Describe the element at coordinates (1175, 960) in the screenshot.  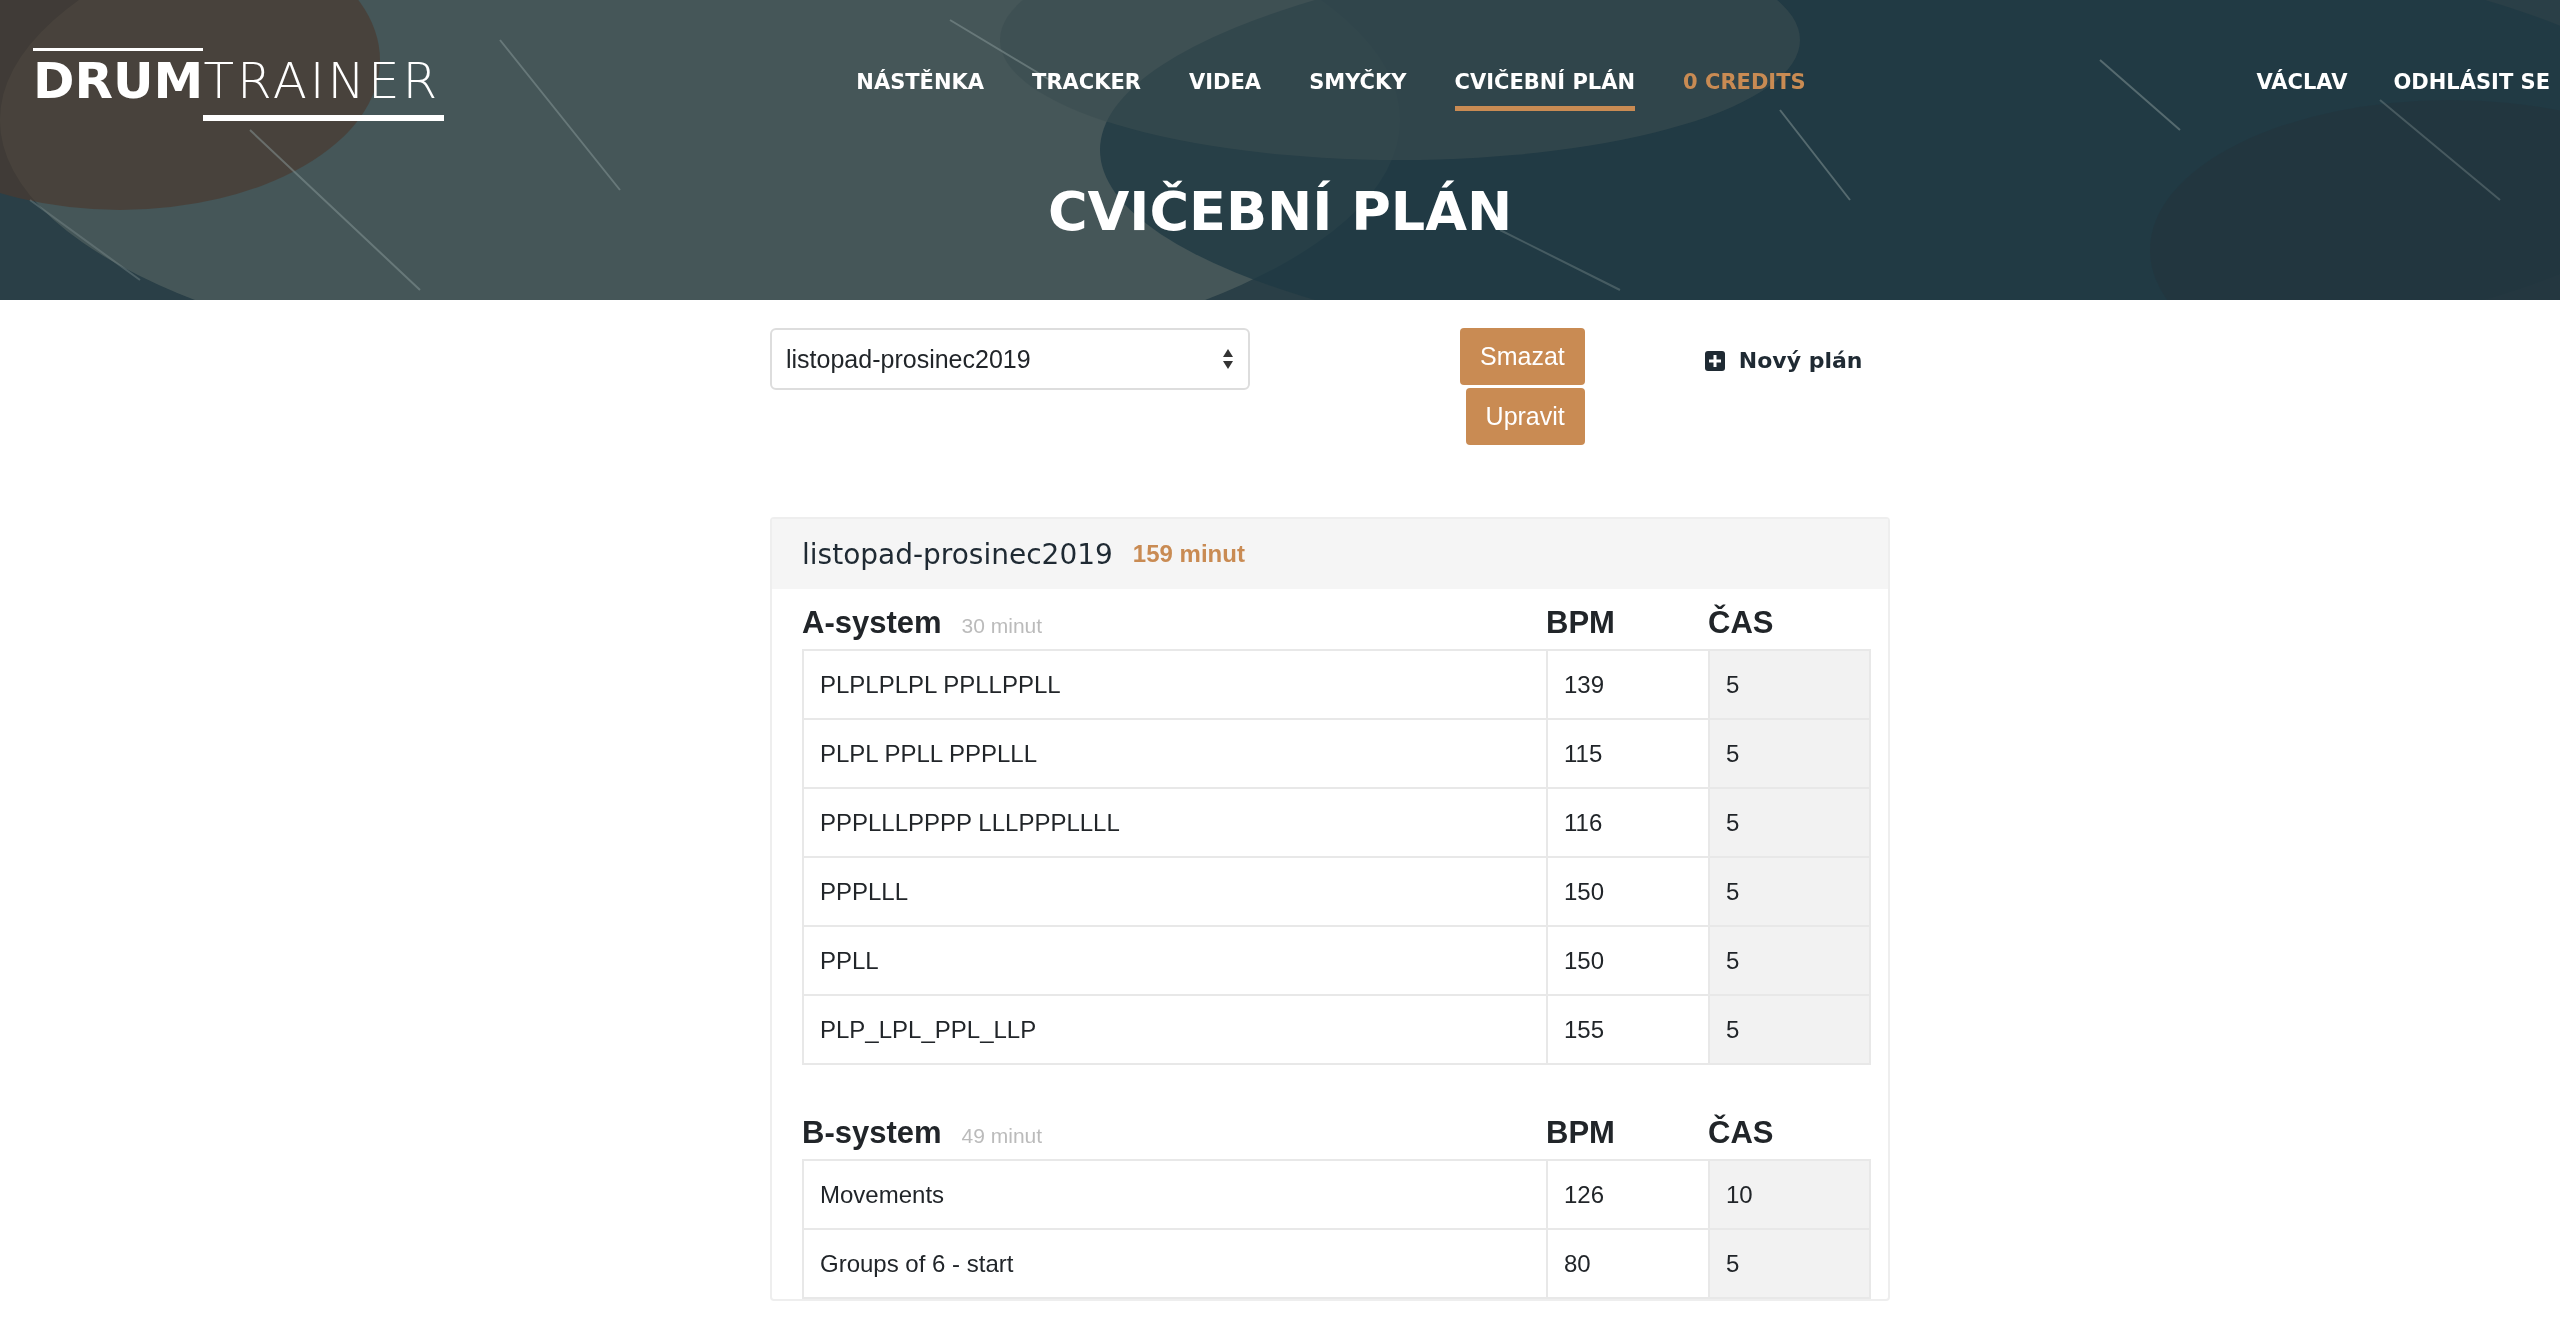
I see `table-cell: PPLL` at that location.